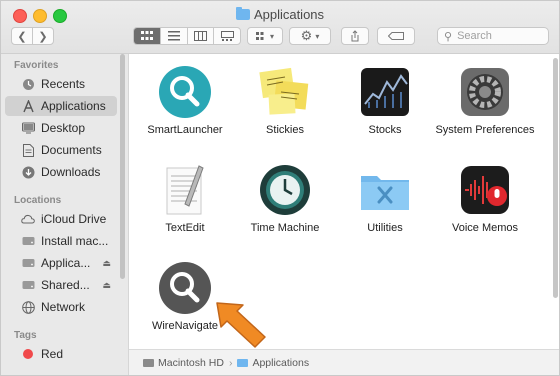 The width and height of the screenshot is (560, 376). I want to click on sidebar-favorites-header: Favorites, so click(36, 65).